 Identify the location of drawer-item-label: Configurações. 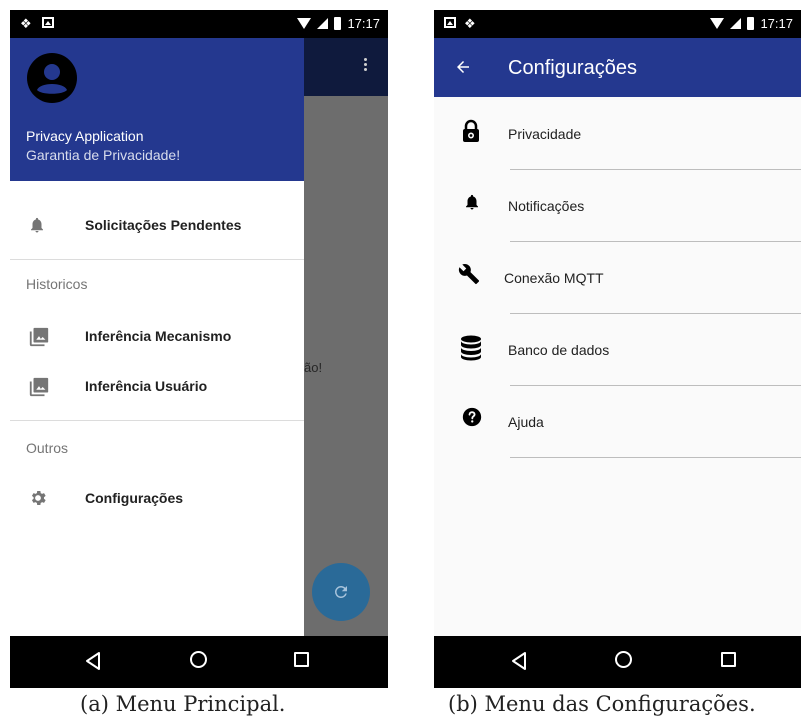
(134, 498).